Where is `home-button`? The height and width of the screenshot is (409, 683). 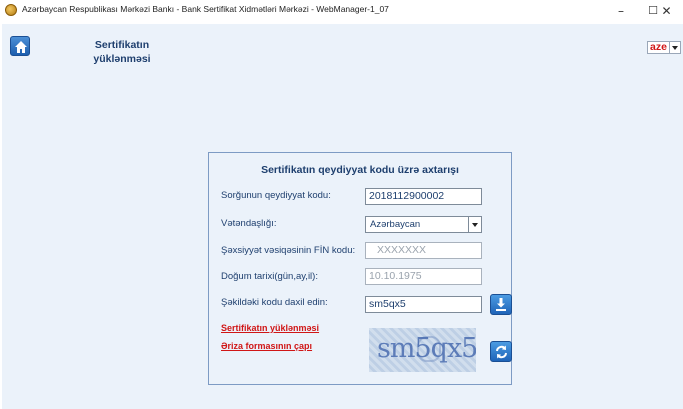
home-button is located at coordinates (20, 46).